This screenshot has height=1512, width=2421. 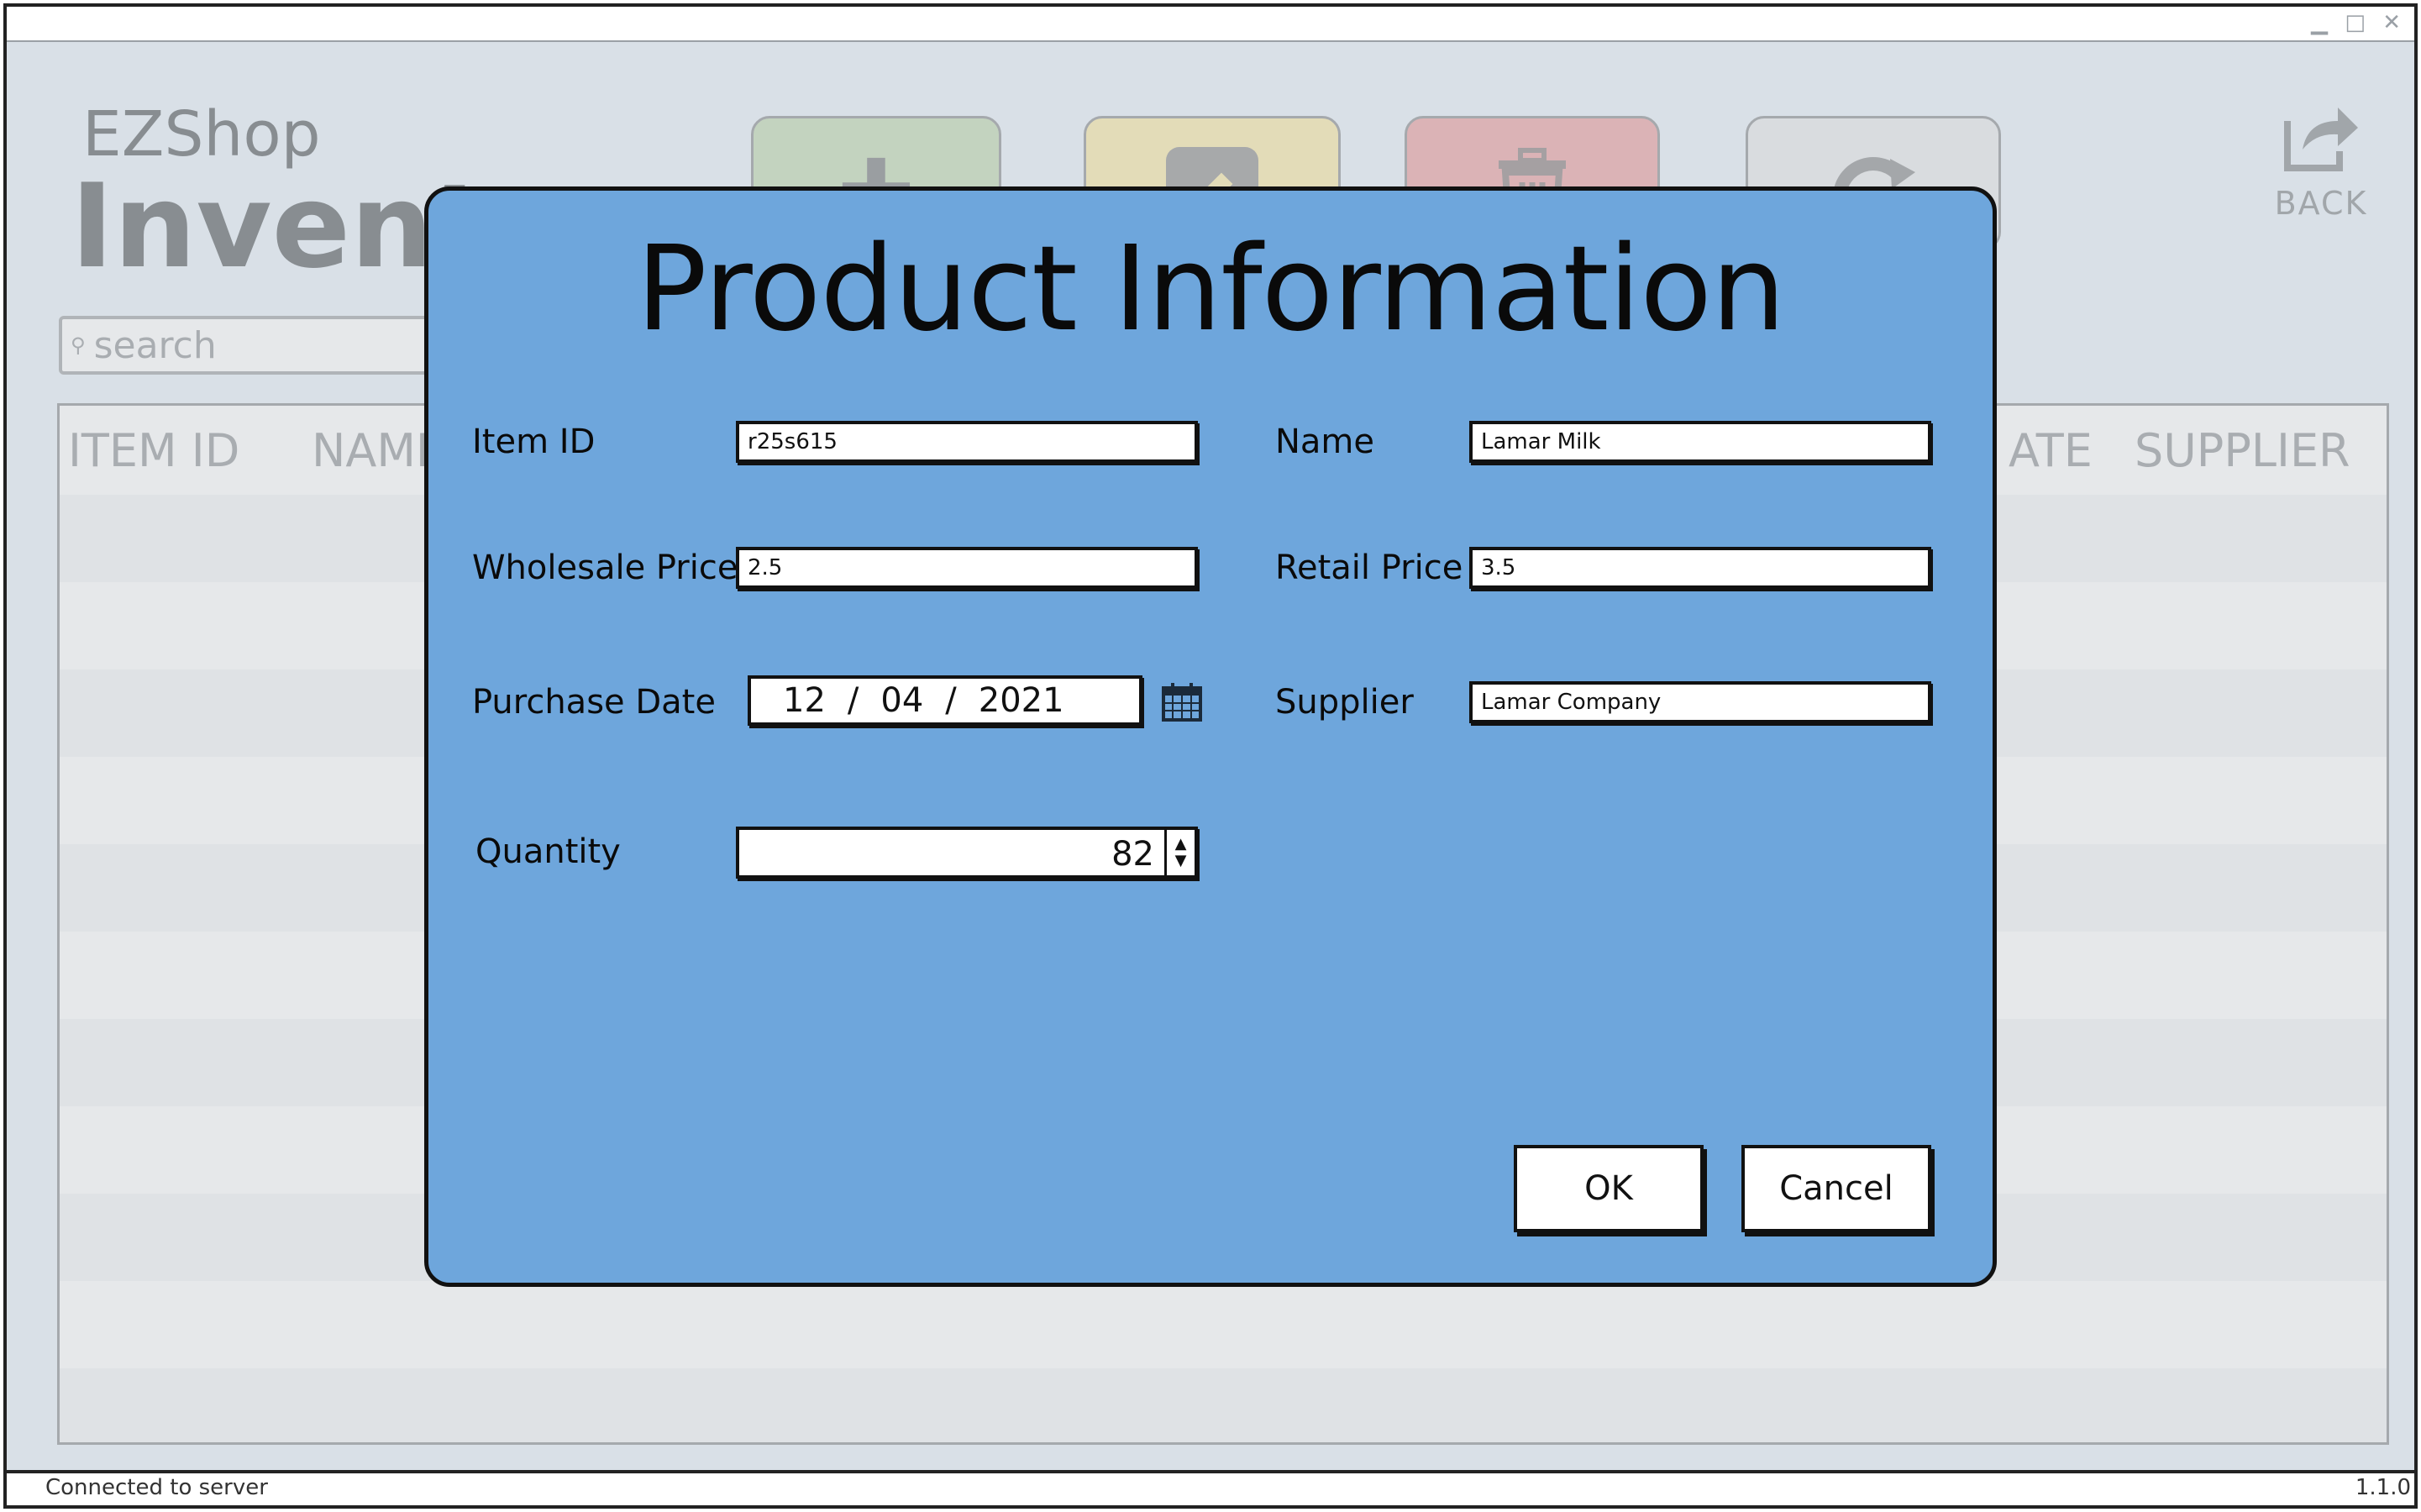 What do you see at coordinates (2383, 1487) in the screenshot?
I see `version-label: 1.1.0` at bounding box center [2383, 1487].